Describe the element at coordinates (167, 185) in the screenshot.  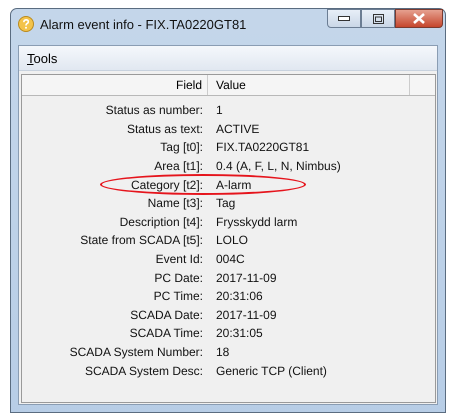
I see `field-label: Category [t2]:` at that location.